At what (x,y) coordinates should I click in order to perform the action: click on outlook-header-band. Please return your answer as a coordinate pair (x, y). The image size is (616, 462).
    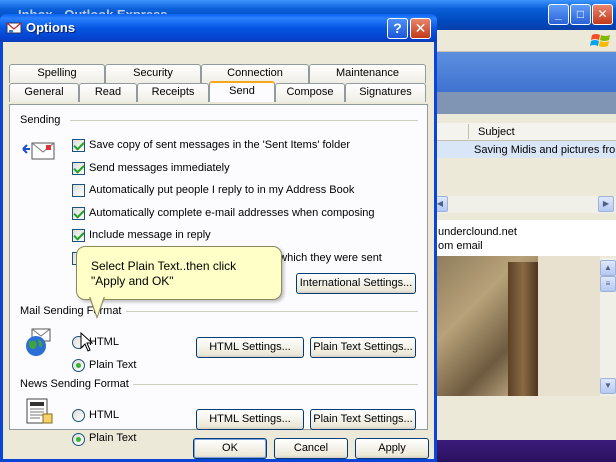
    Looking at the image, I should click on (523, 72).